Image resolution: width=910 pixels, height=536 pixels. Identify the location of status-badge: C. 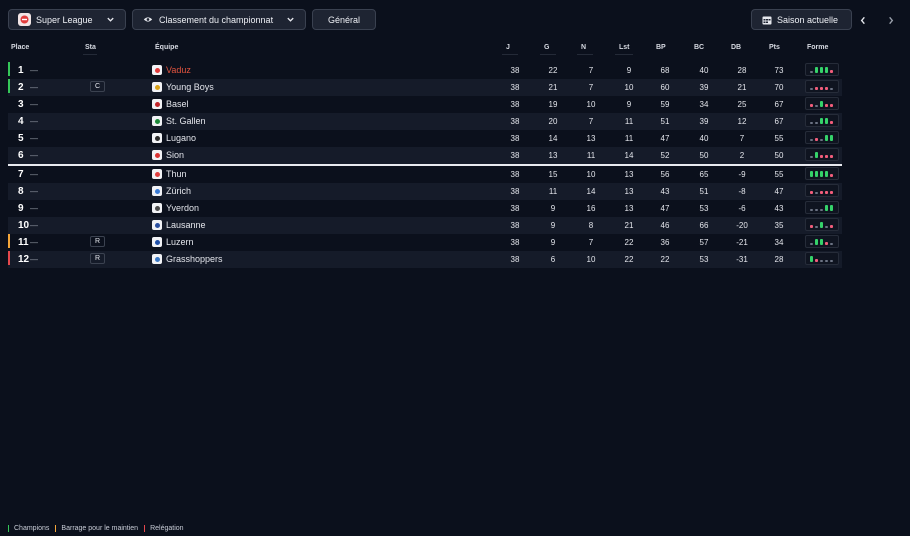
(97, 86).